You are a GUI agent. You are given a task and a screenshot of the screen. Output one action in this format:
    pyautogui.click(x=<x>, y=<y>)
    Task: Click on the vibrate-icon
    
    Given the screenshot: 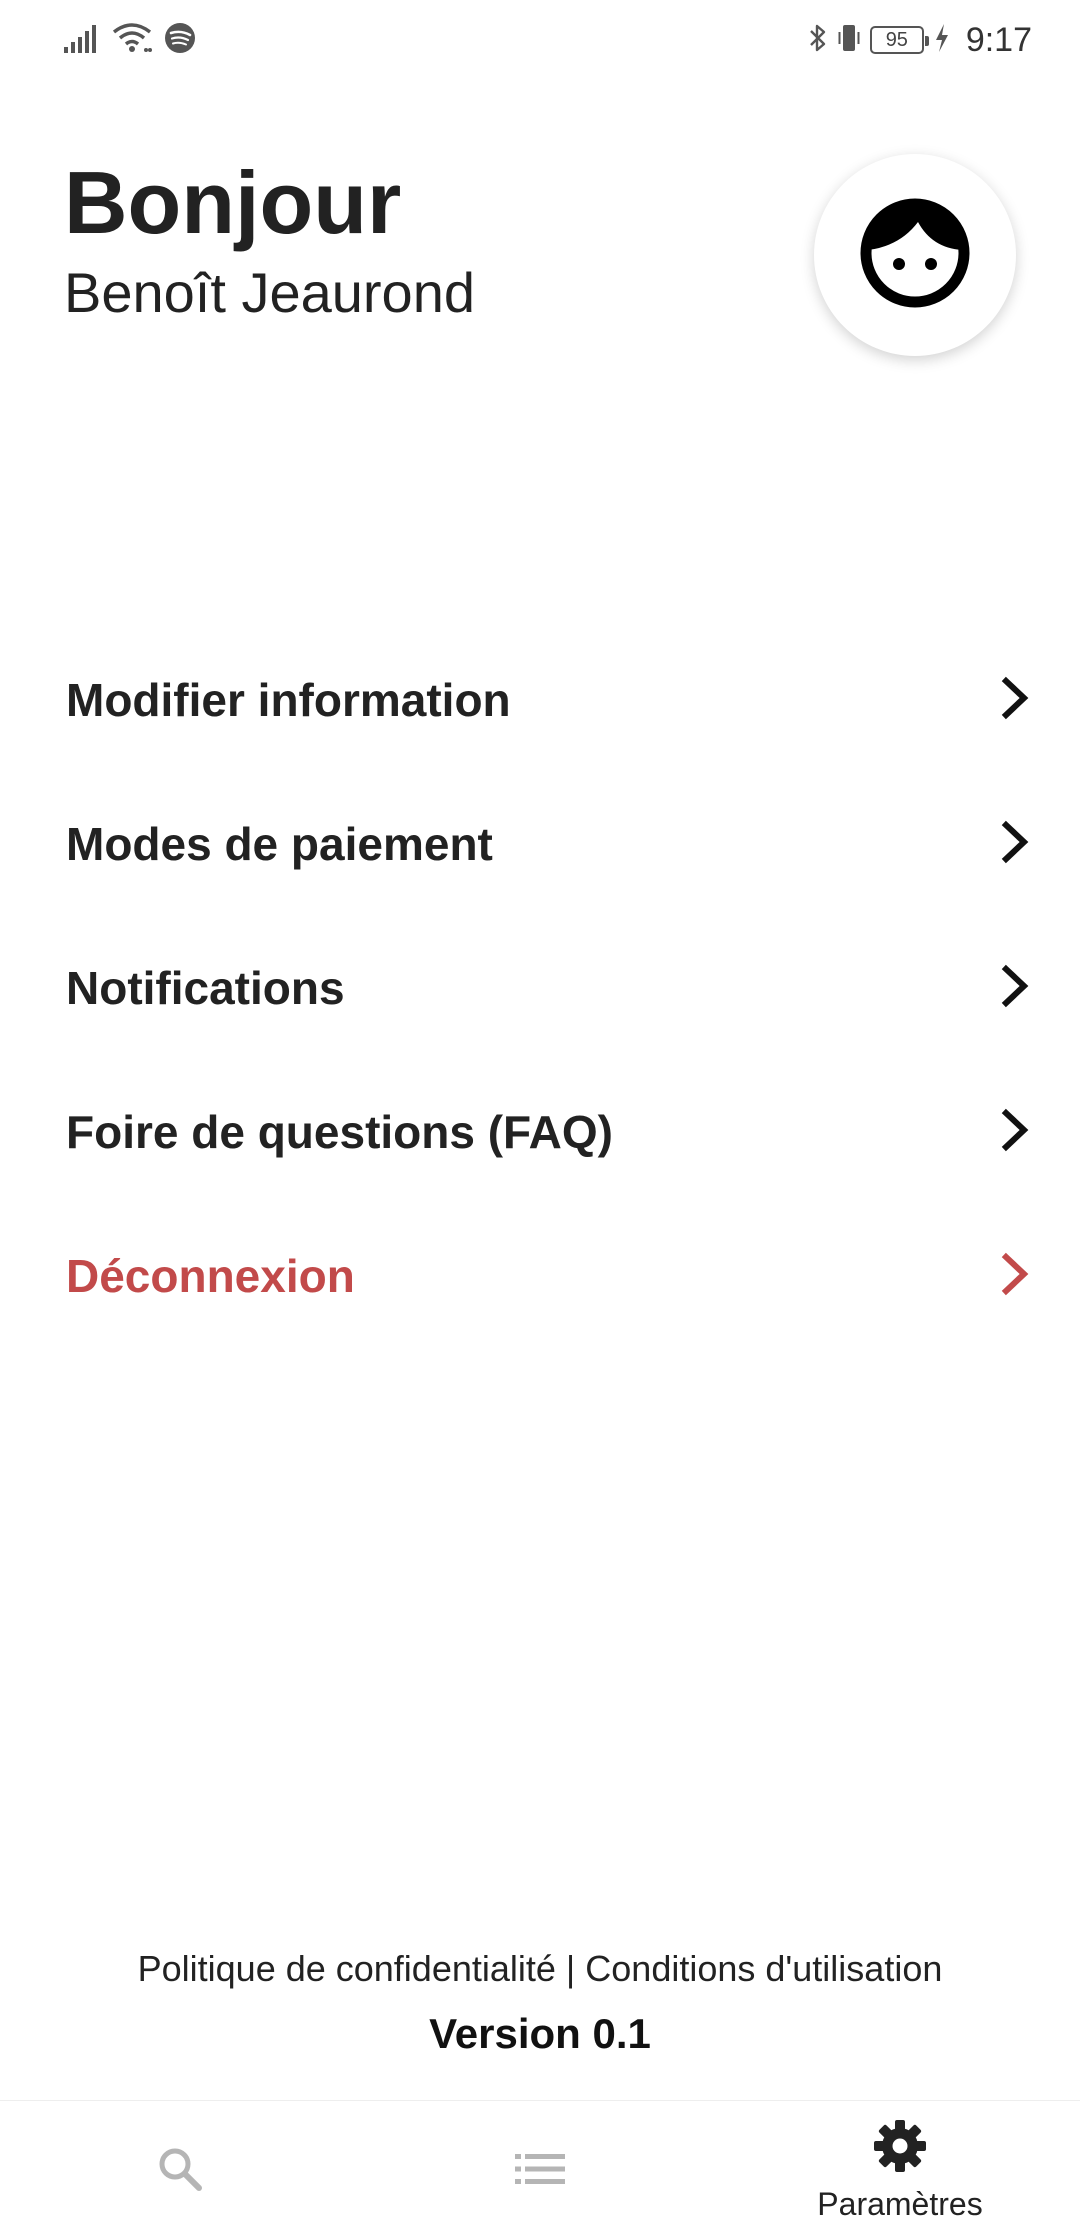 What is the action you would take?
    pyautogui.click(x=849, y=40)
    